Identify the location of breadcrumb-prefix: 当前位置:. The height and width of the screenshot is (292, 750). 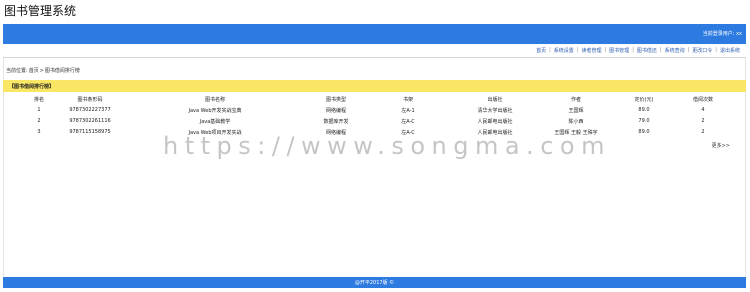
(17, 71).